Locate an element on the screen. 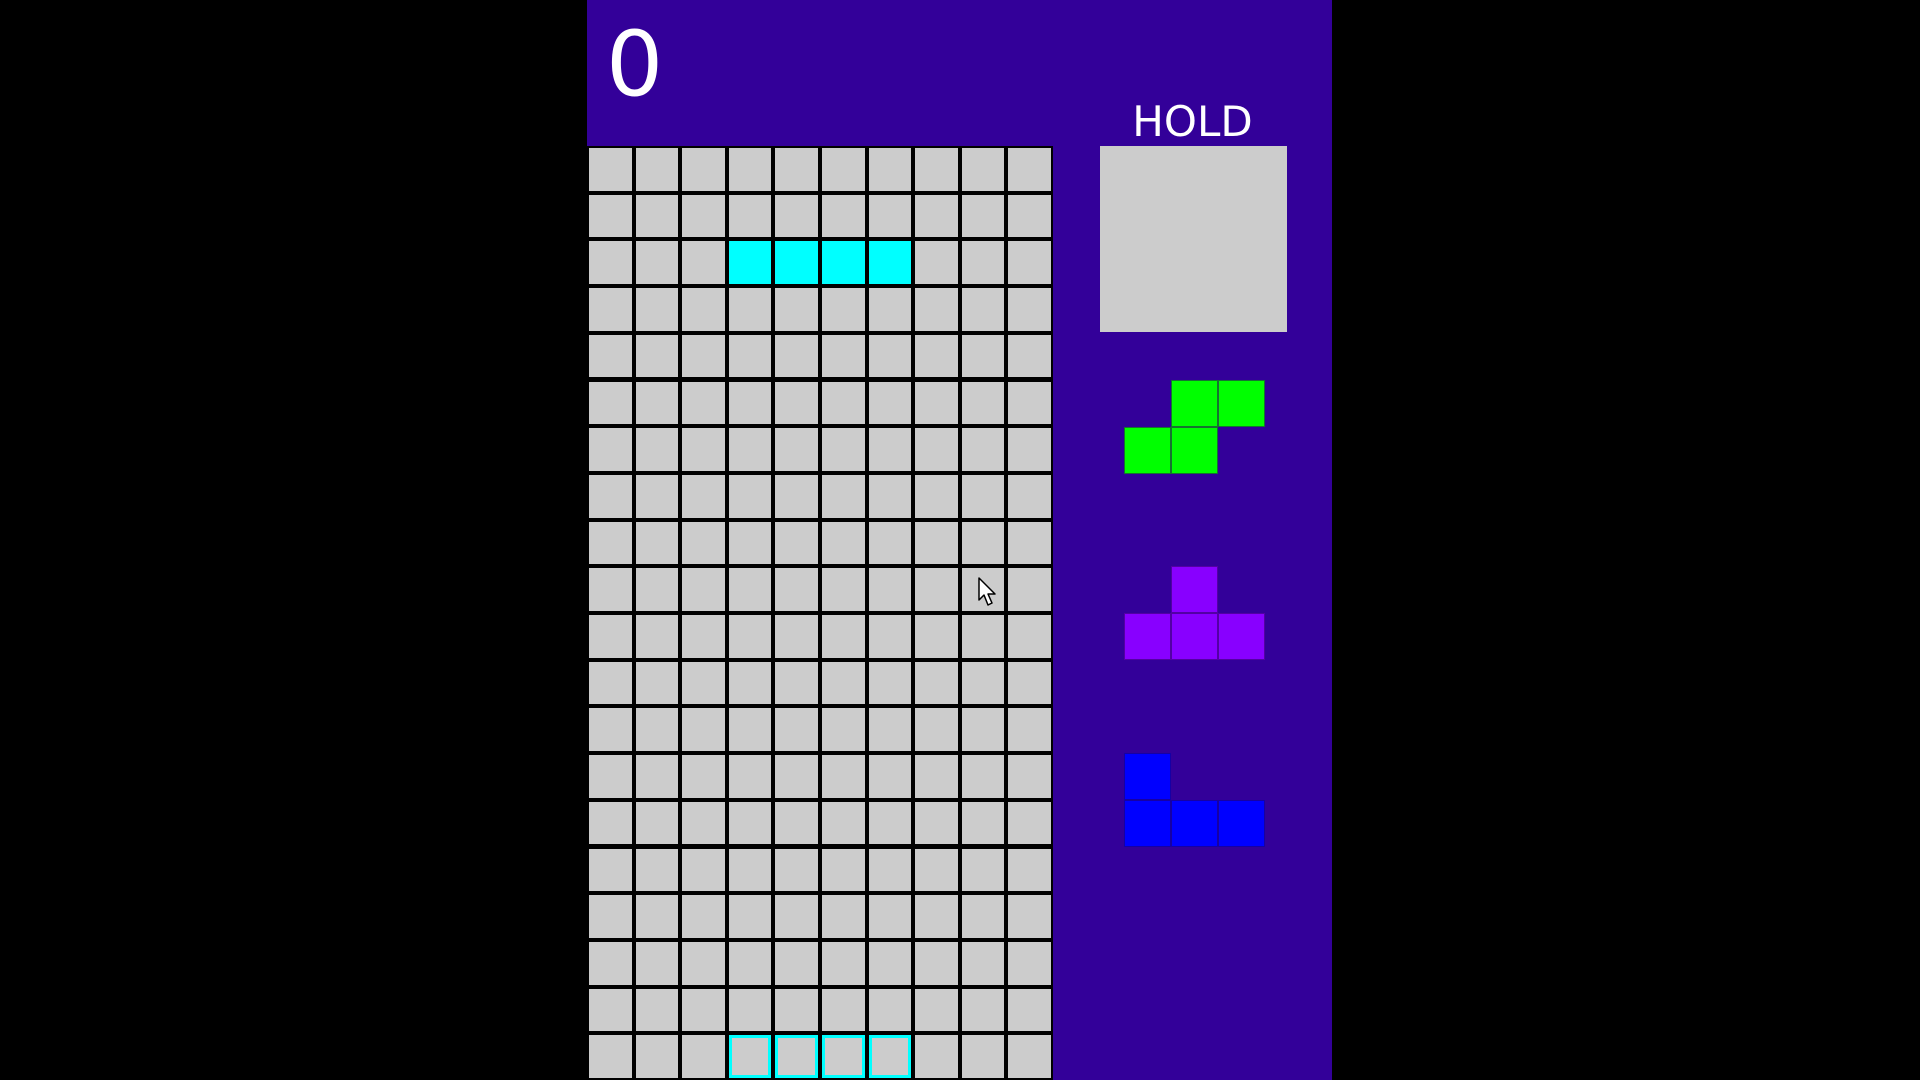  score-display: 0 is located at coordinates (635, 64).